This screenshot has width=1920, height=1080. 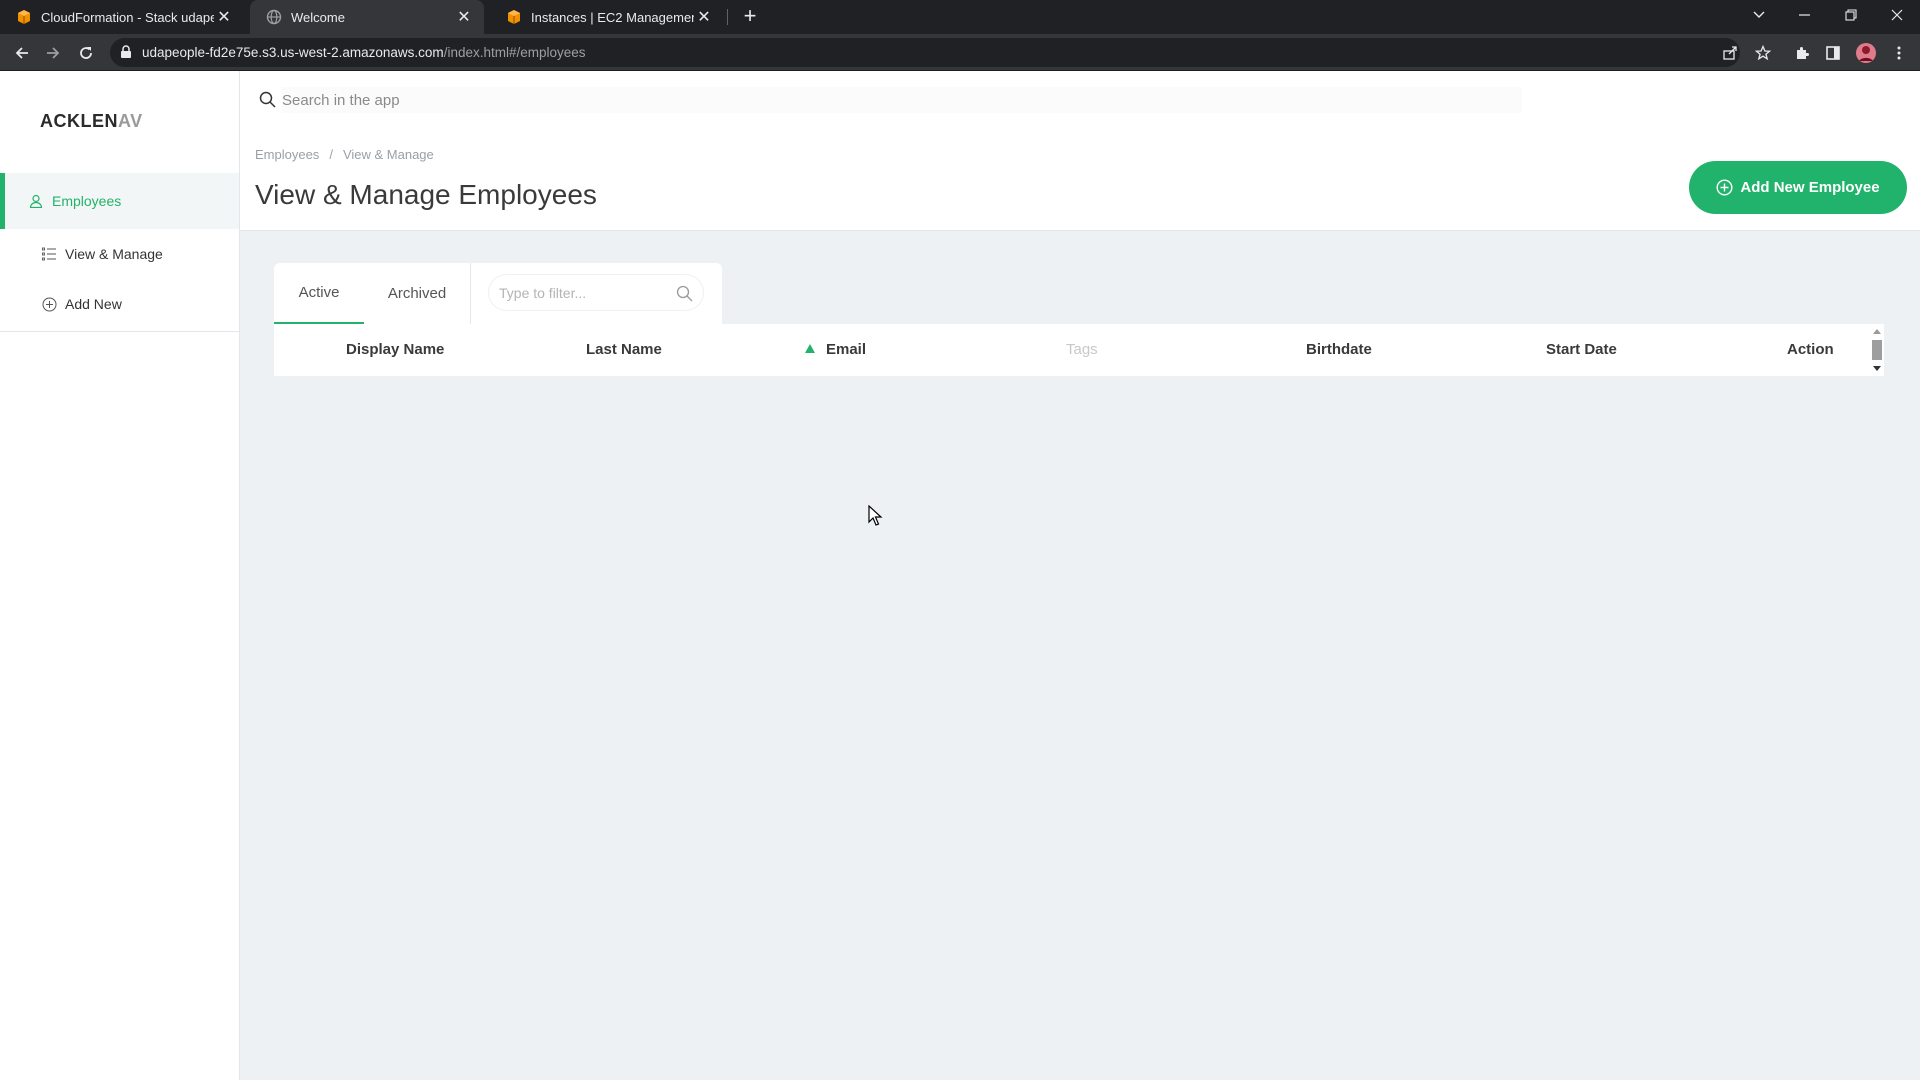 What do you see at coordinates (1581, 349) in the screenshot?
I see `column-header-start-date: Start Date` at bounding box center [1581, 349].